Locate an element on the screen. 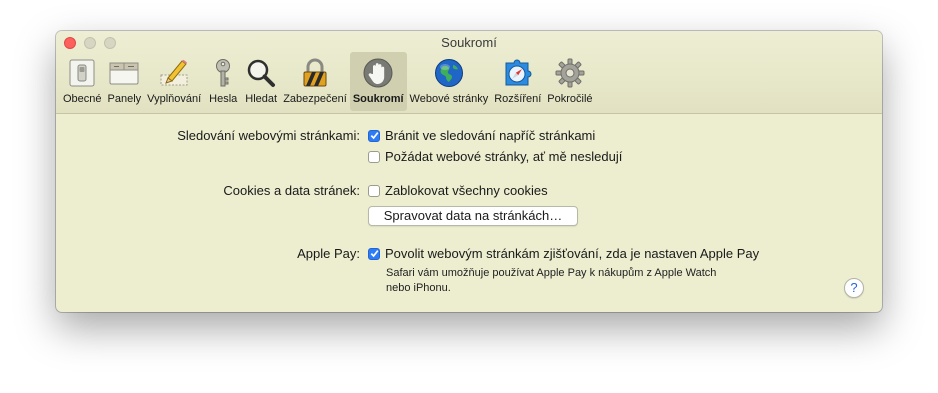  tab-extensions: Rozšíření is located at coordinates (517, 81).